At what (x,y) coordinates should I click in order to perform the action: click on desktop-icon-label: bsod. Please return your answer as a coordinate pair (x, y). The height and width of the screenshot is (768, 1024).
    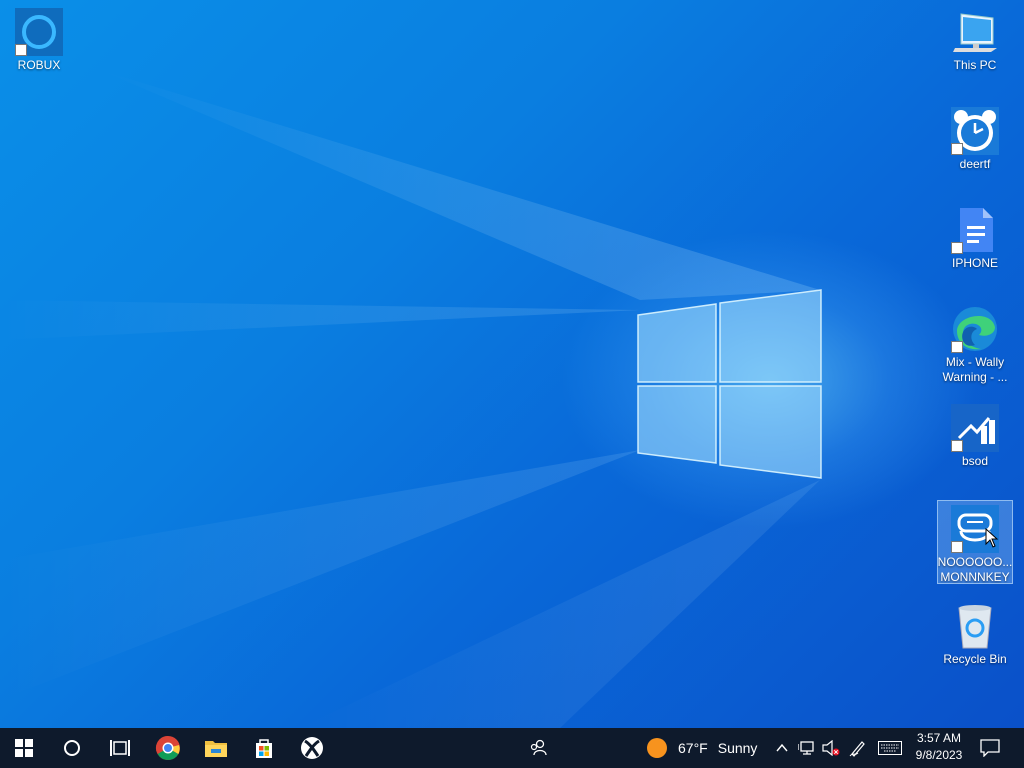
    Looking at the image, I should click on (975, 461).